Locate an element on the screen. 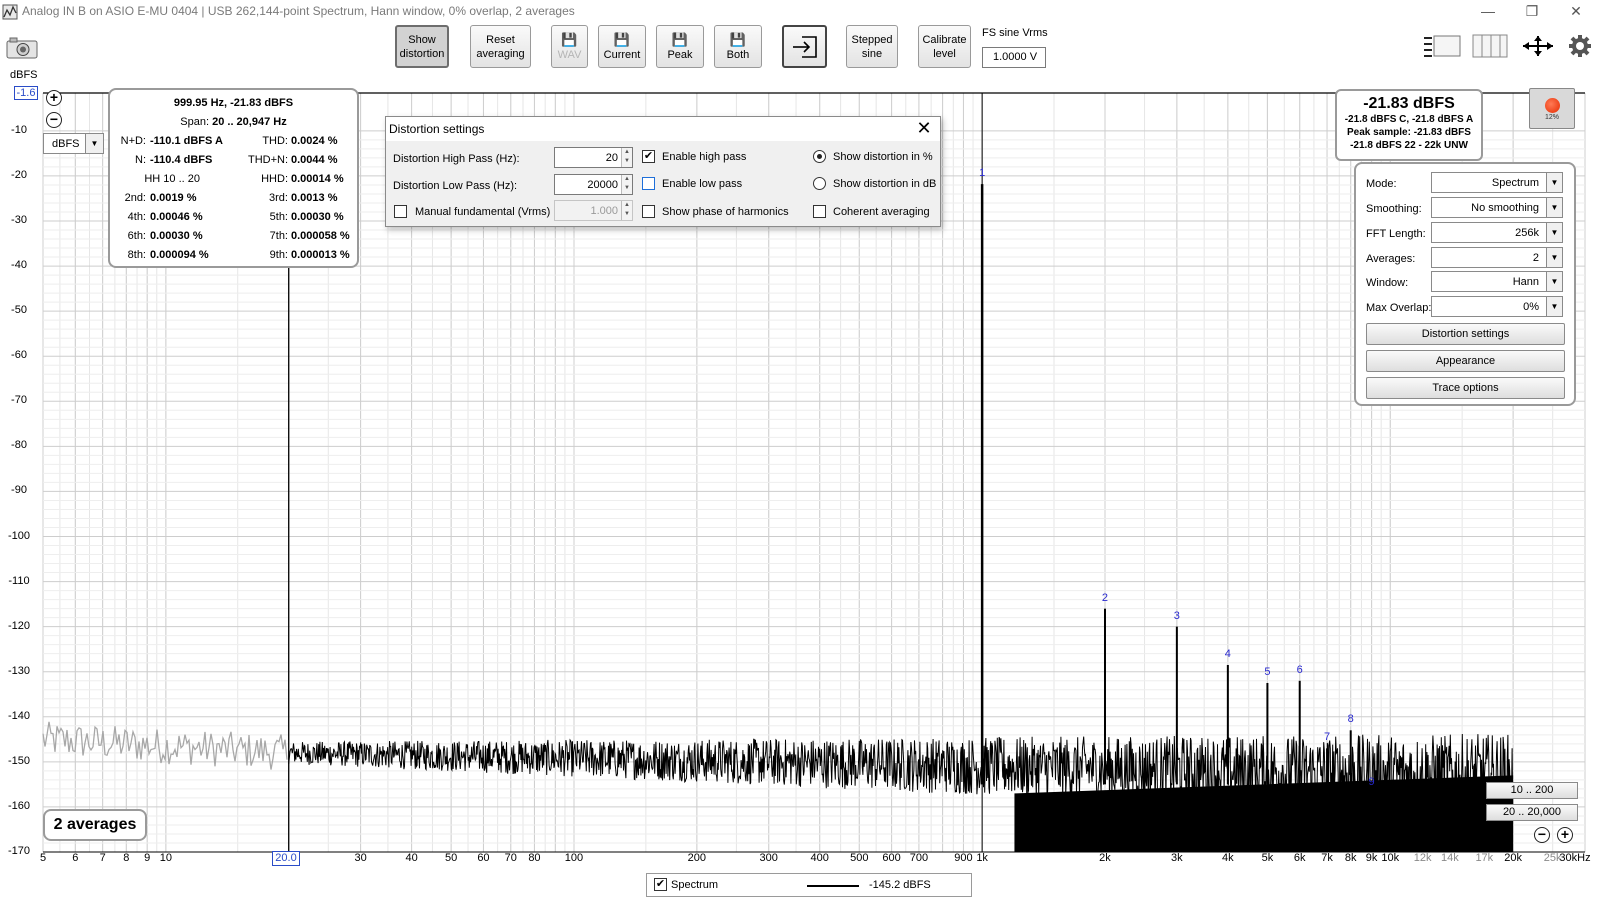 This screenshot has width=1600, height=900. dialog-title: Distortion settings is located at coordinates (437, 129).